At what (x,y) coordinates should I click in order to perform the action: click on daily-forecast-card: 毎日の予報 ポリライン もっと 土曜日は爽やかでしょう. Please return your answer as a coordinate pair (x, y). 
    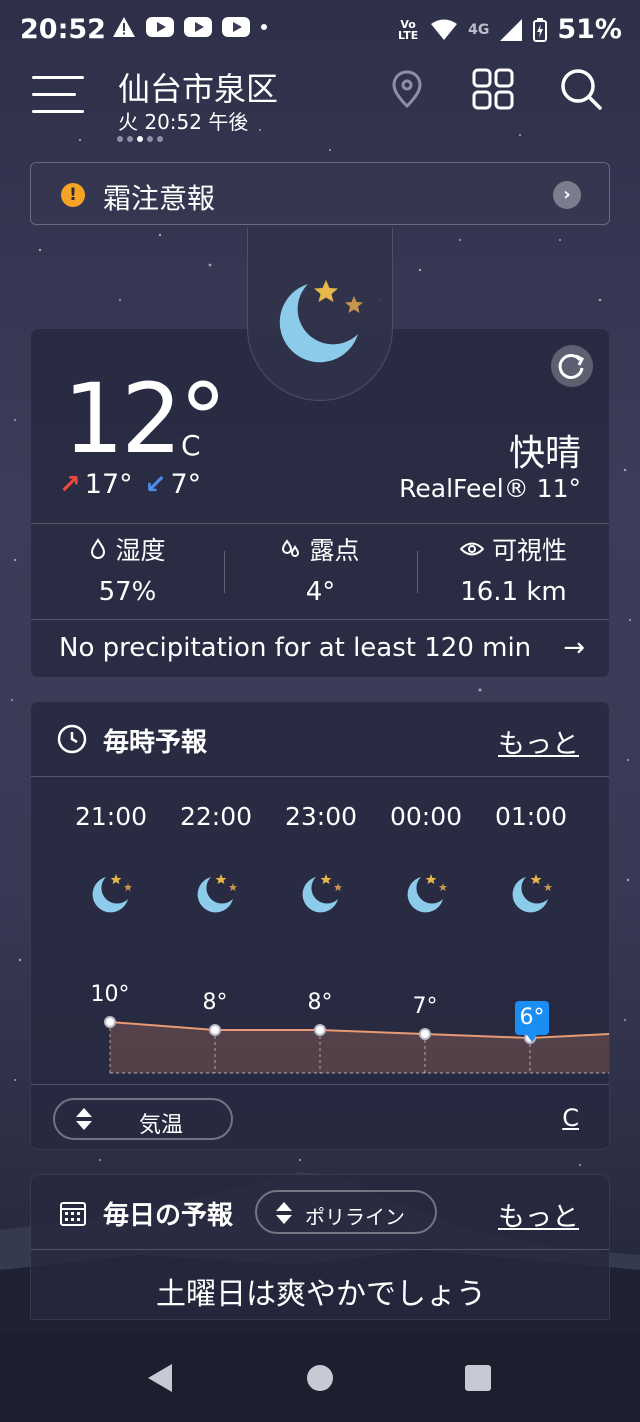
    Looking at the image, I should click on (320, 1247).